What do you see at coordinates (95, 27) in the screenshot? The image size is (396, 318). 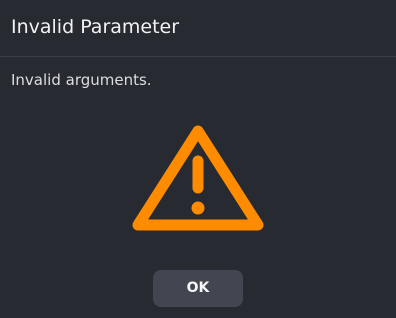 I see `dialog-title: Invalid Parameter` at bounding box center [95, 27].